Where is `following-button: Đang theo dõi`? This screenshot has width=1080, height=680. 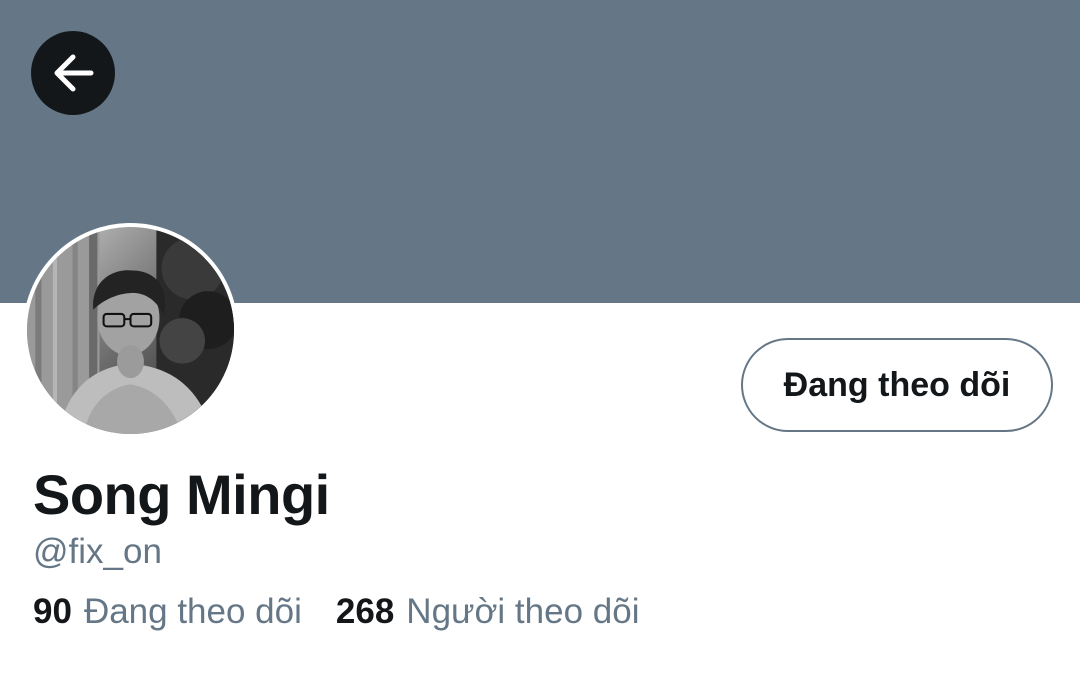 following-button: Đang theo dõi is located at coordinates (897, 385).